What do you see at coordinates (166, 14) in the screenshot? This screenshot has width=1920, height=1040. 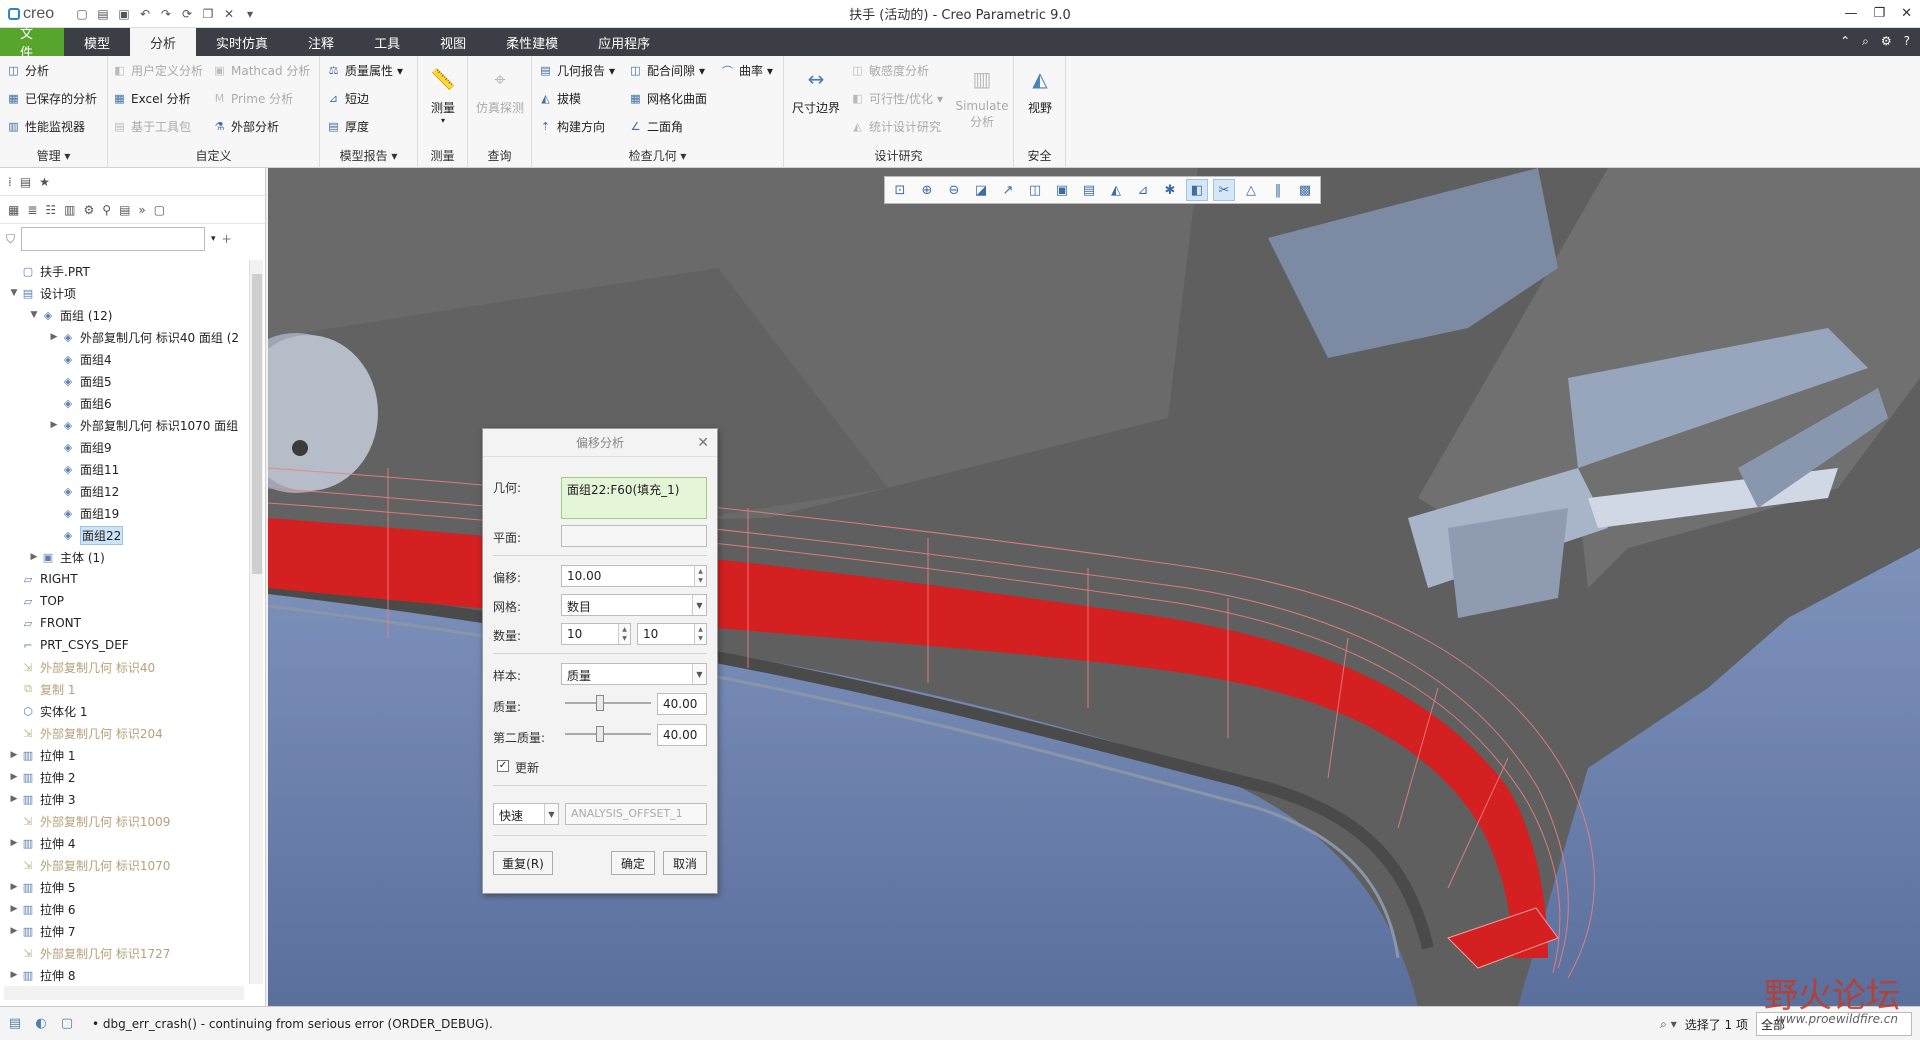 I see `redo-icon: ↷` at bounding box center [166, 14].